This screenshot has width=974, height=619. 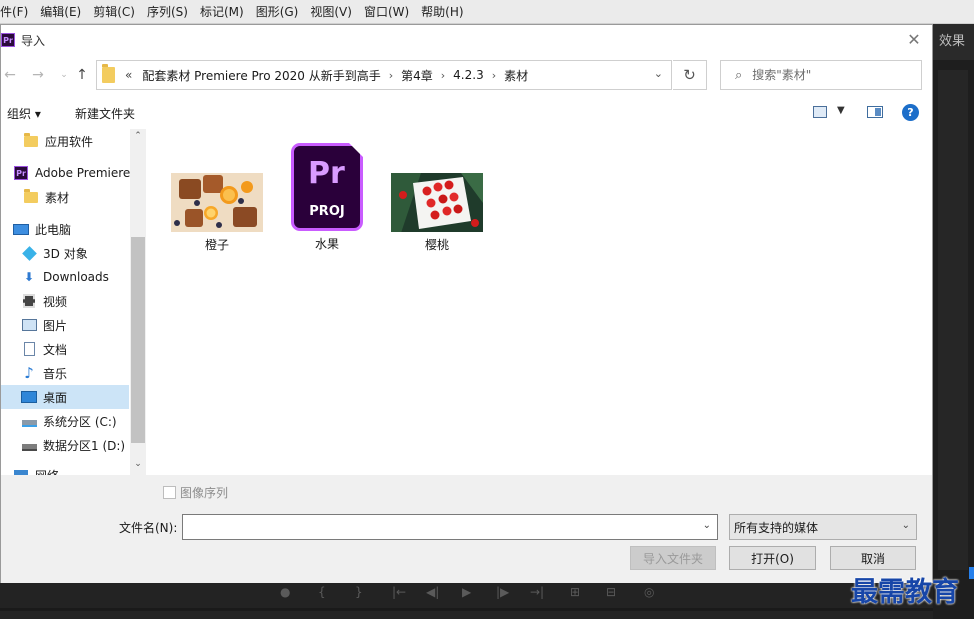 I want to click on sidebar-item-documents: 文档, so click(x=65, y=349).